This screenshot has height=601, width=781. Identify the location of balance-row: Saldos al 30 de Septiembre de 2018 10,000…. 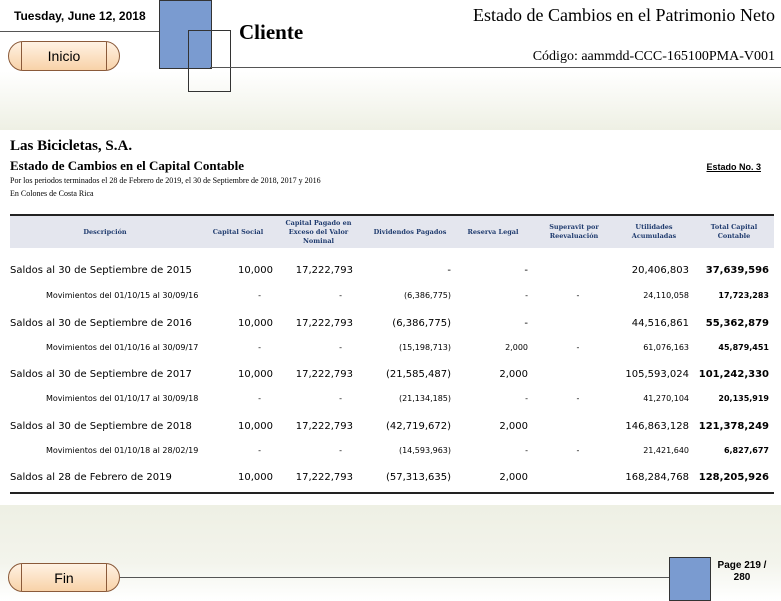
(392, 428).